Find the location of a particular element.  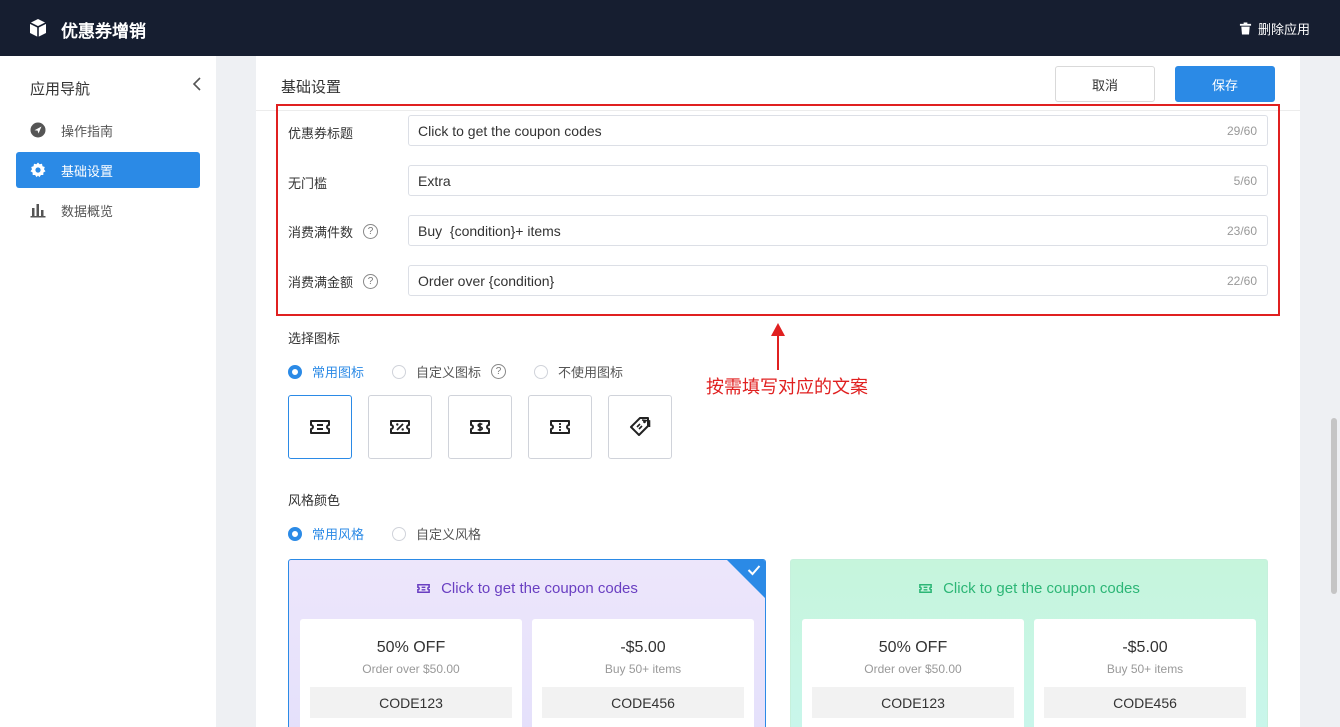

icon-option-tag is located at coordinates (640, 427).